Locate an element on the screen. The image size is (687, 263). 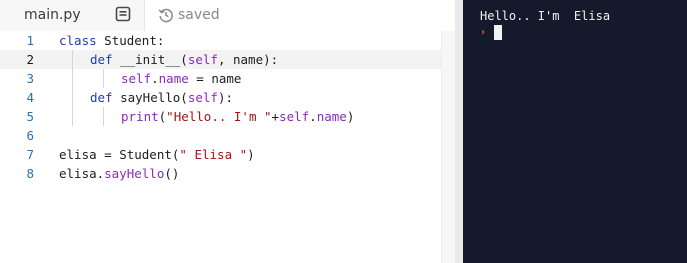
code-line: 6 is located at coordinates (227, 135).